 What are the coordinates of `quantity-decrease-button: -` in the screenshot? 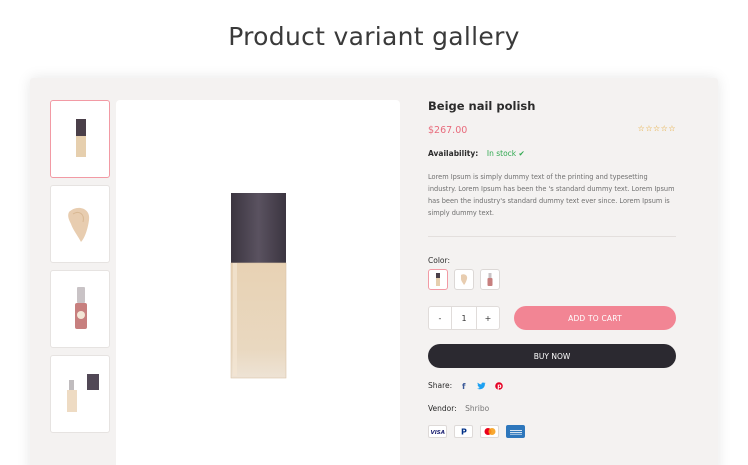 It's located at (440, 318).